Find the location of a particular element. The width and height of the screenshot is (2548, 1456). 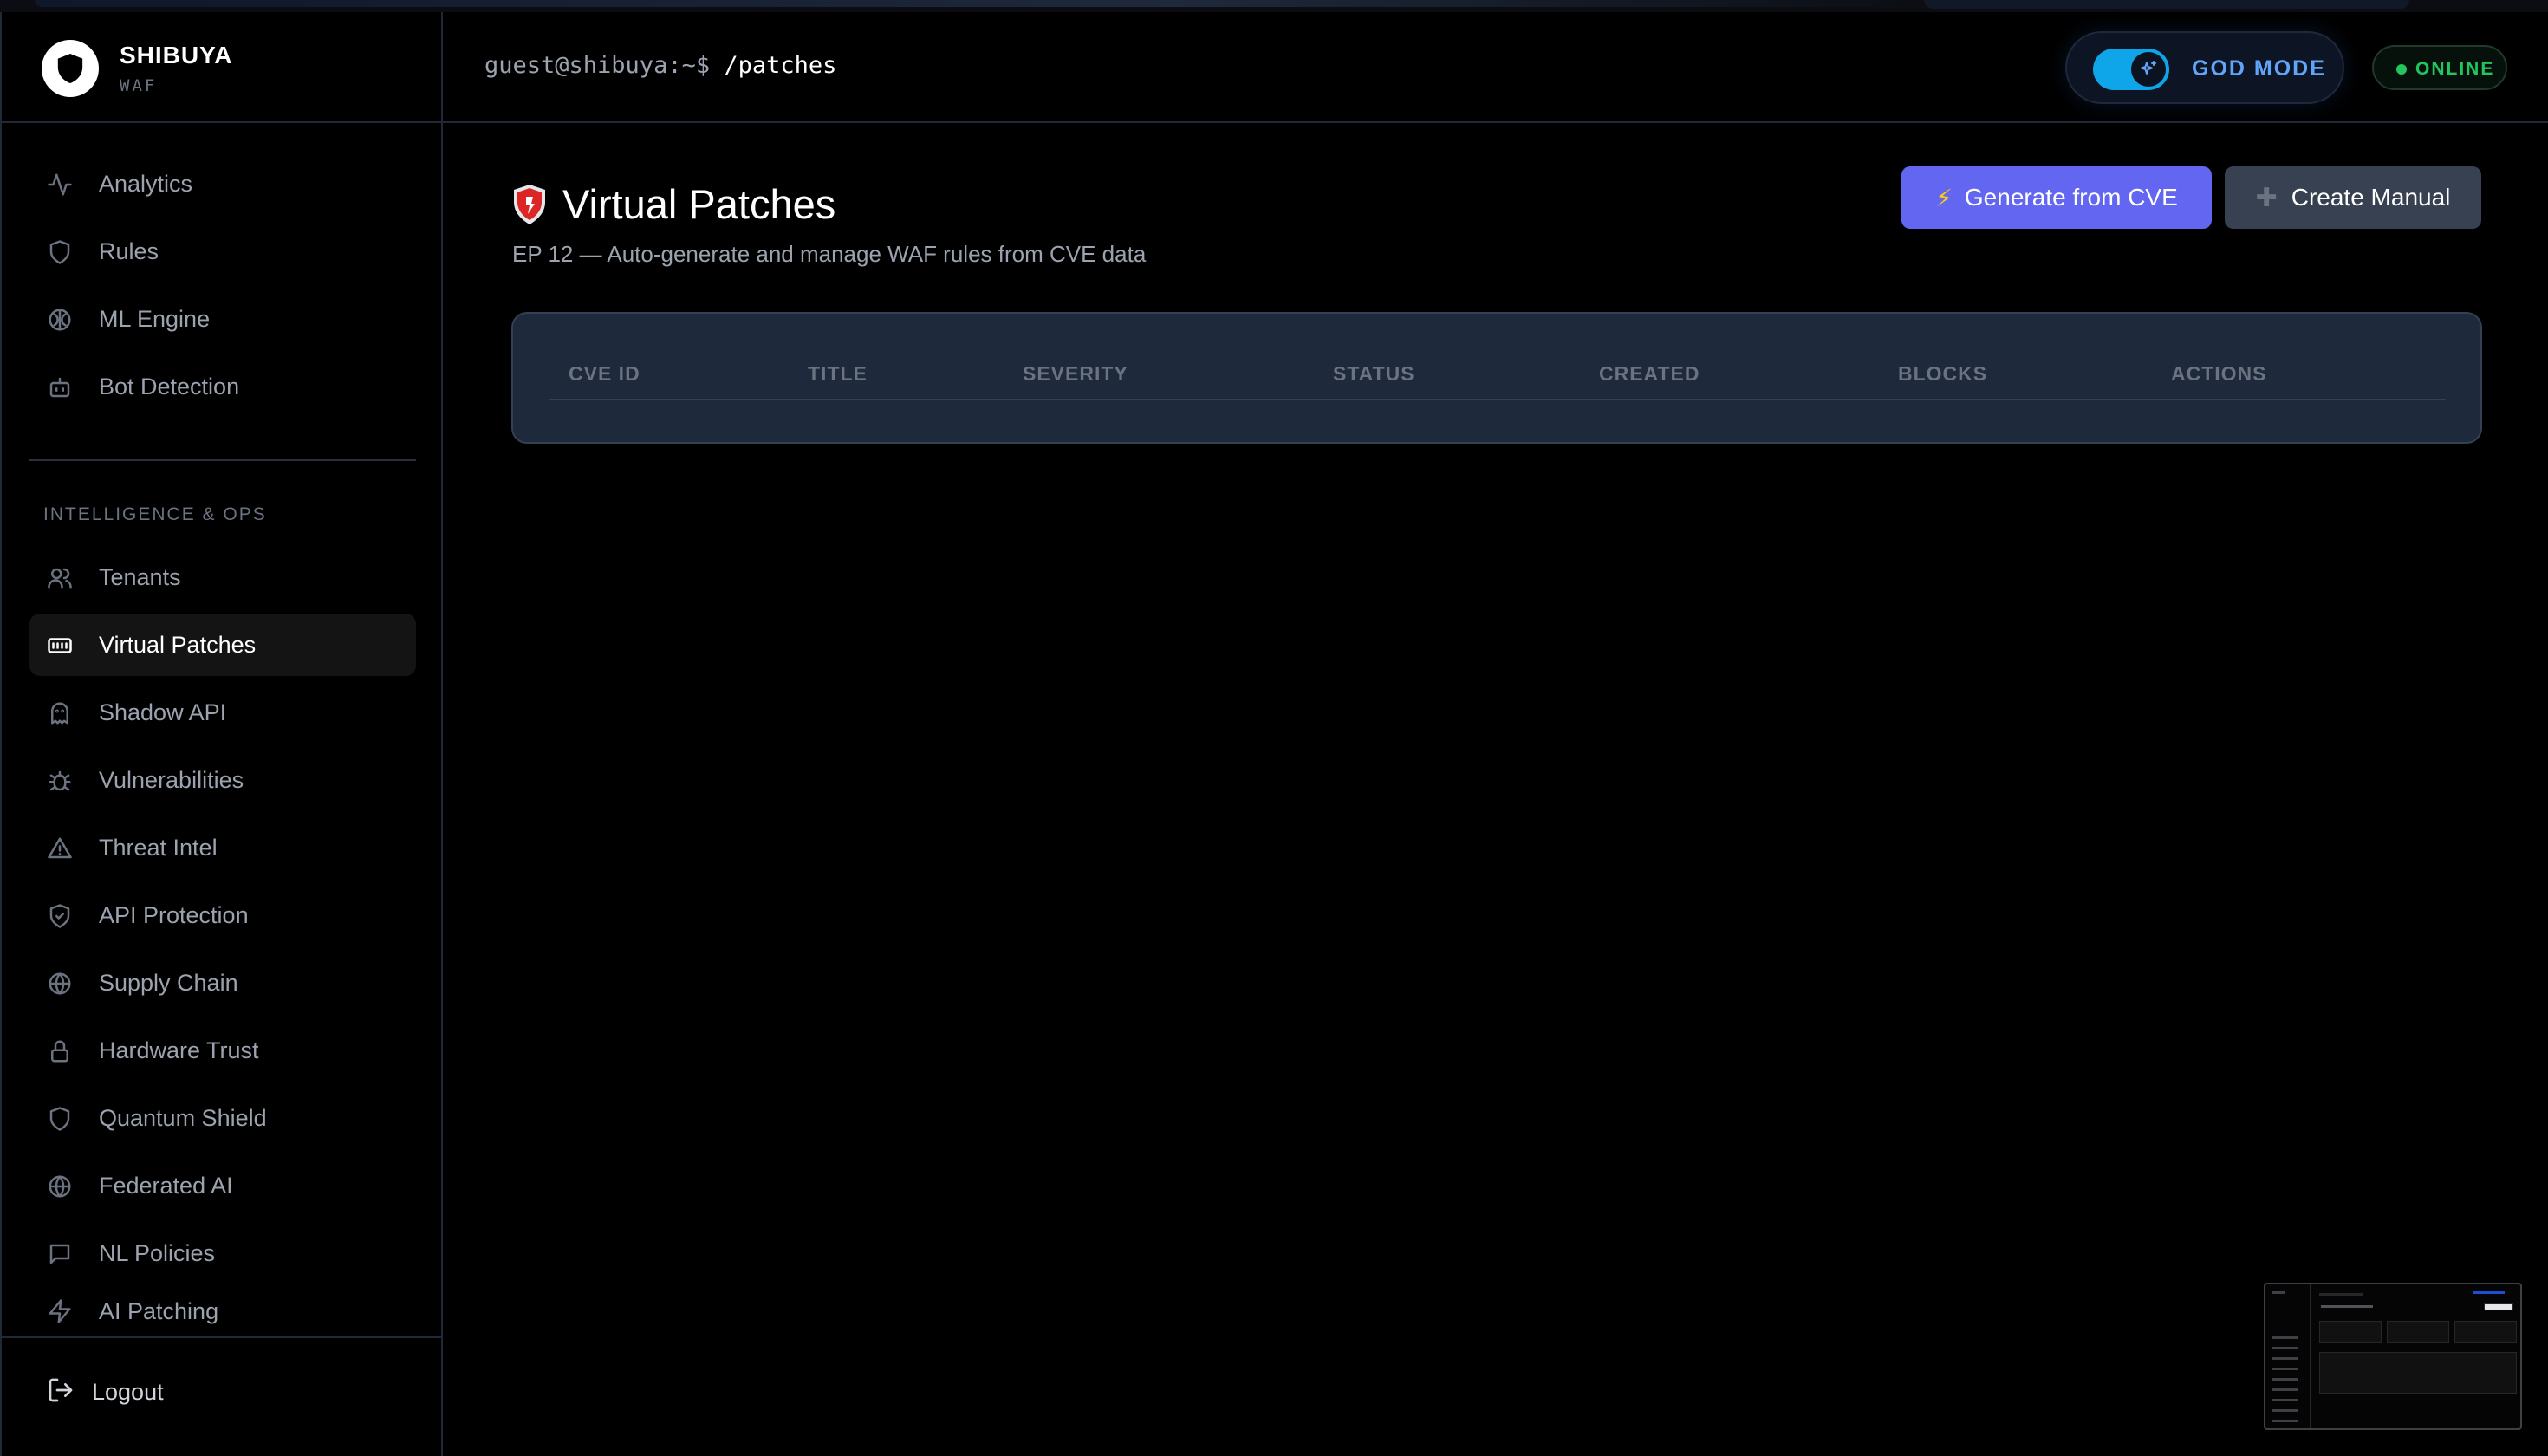

sidebar-item-hardware-trust: Hardware Trust is located at coordinates (222, 1050).